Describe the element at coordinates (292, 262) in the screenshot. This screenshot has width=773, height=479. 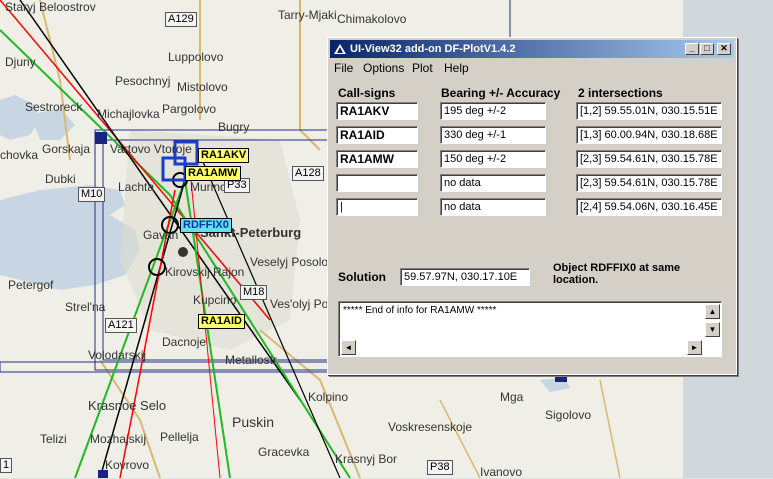
I see `map-place: Veselyj Posolok` at that location.